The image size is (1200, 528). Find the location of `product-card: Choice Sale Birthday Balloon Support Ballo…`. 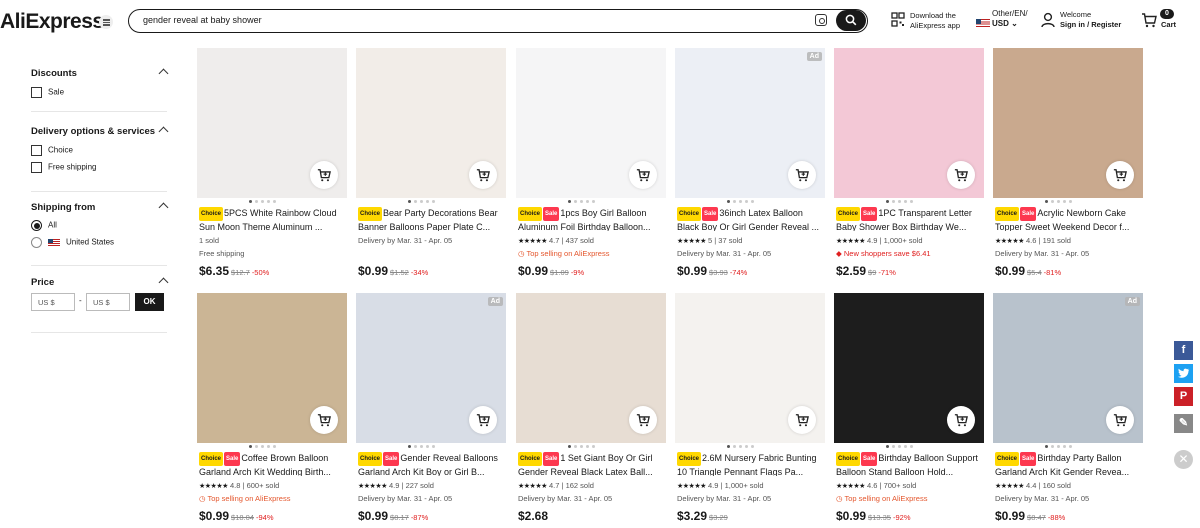

product-card: Choice Sale Birthday Balloon Support Ballo… is located at coordinates (909, 410).